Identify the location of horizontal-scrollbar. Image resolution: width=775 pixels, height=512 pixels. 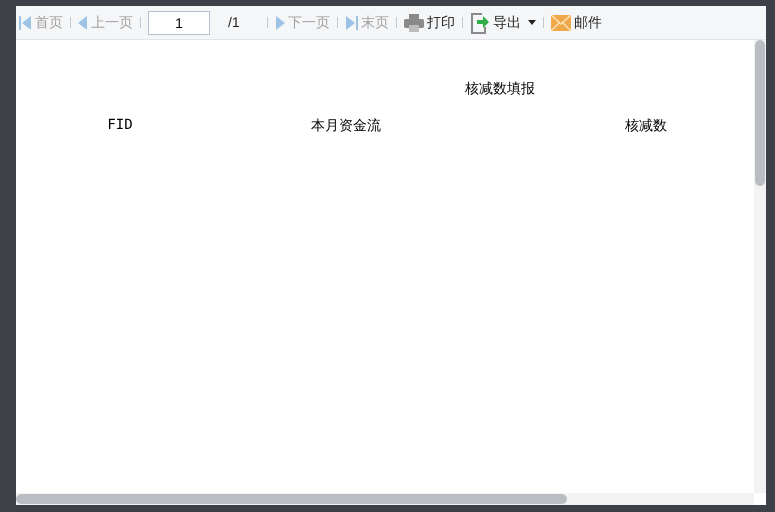
(385, 499).